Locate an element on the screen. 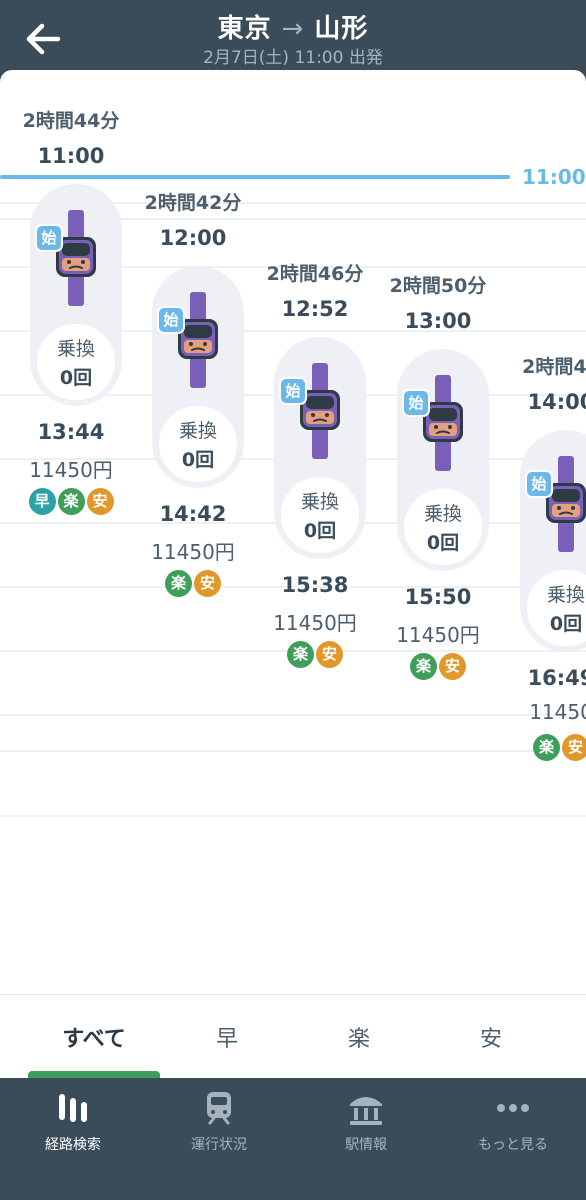 This screenshot has height=1200, width=586. nav-service-status-label: 運行状況 is located at coordinates (219, 1145).